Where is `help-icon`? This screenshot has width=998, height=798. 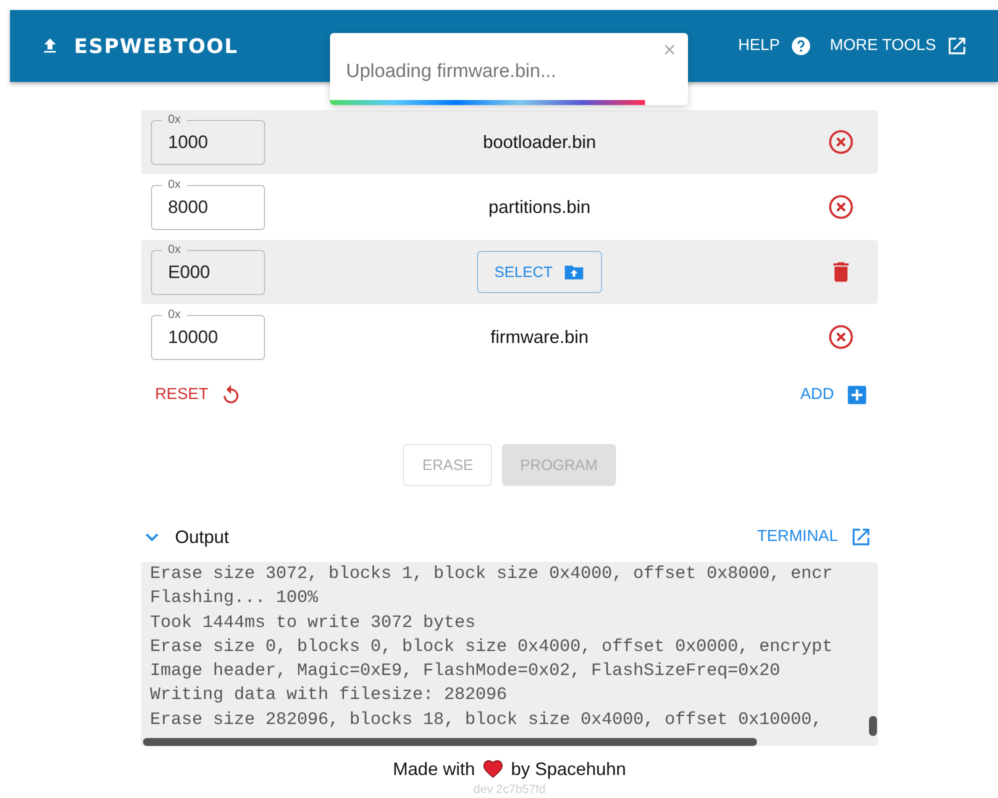 help-icon is located at coordinates (801, 46).